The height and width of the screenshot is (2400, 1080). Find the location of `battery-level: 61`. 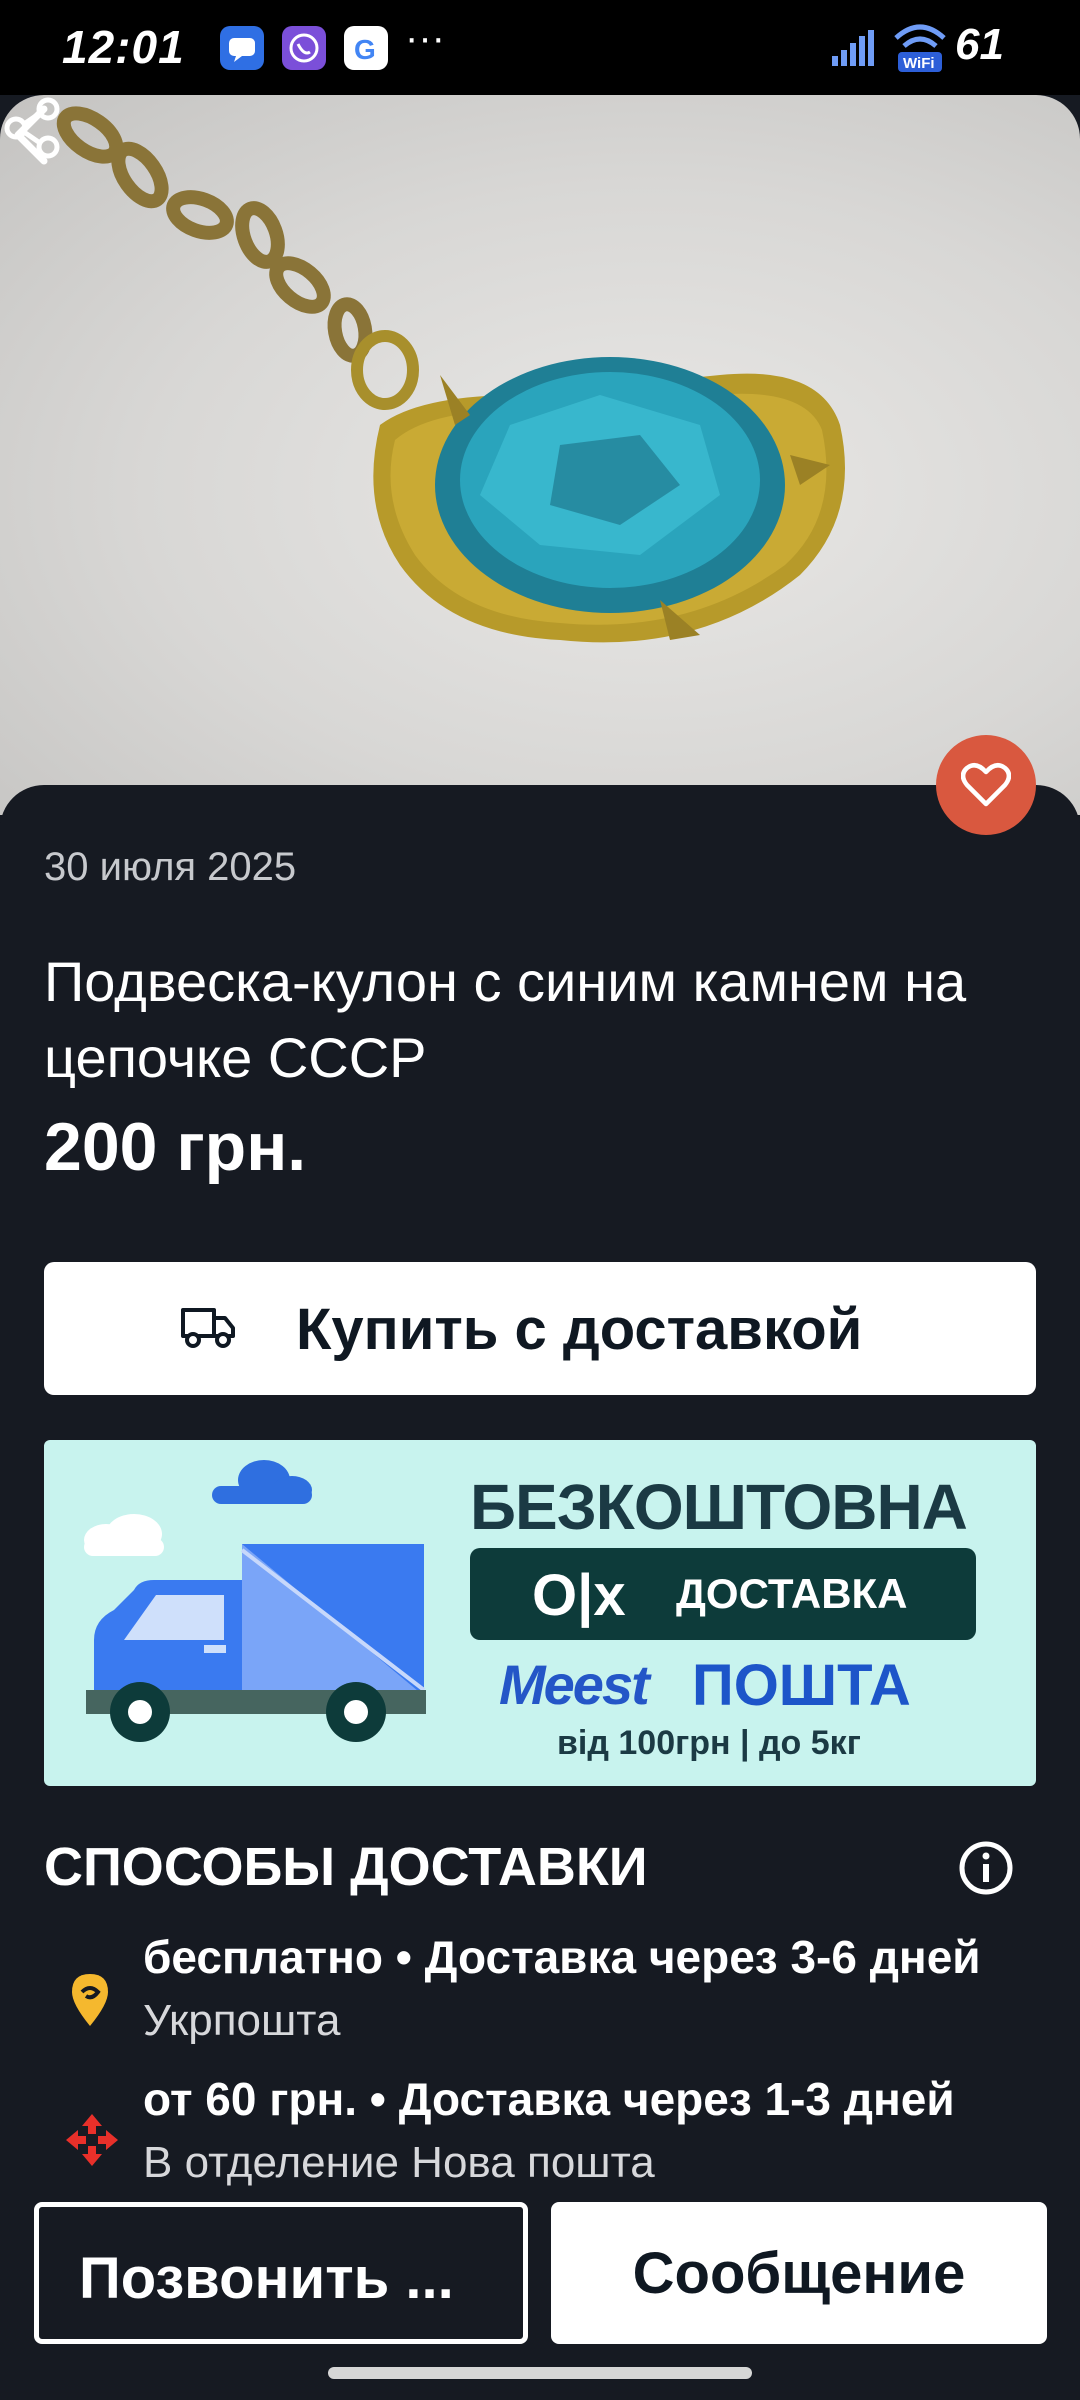

battery-level: 61 is located at coordinates (979, 44).